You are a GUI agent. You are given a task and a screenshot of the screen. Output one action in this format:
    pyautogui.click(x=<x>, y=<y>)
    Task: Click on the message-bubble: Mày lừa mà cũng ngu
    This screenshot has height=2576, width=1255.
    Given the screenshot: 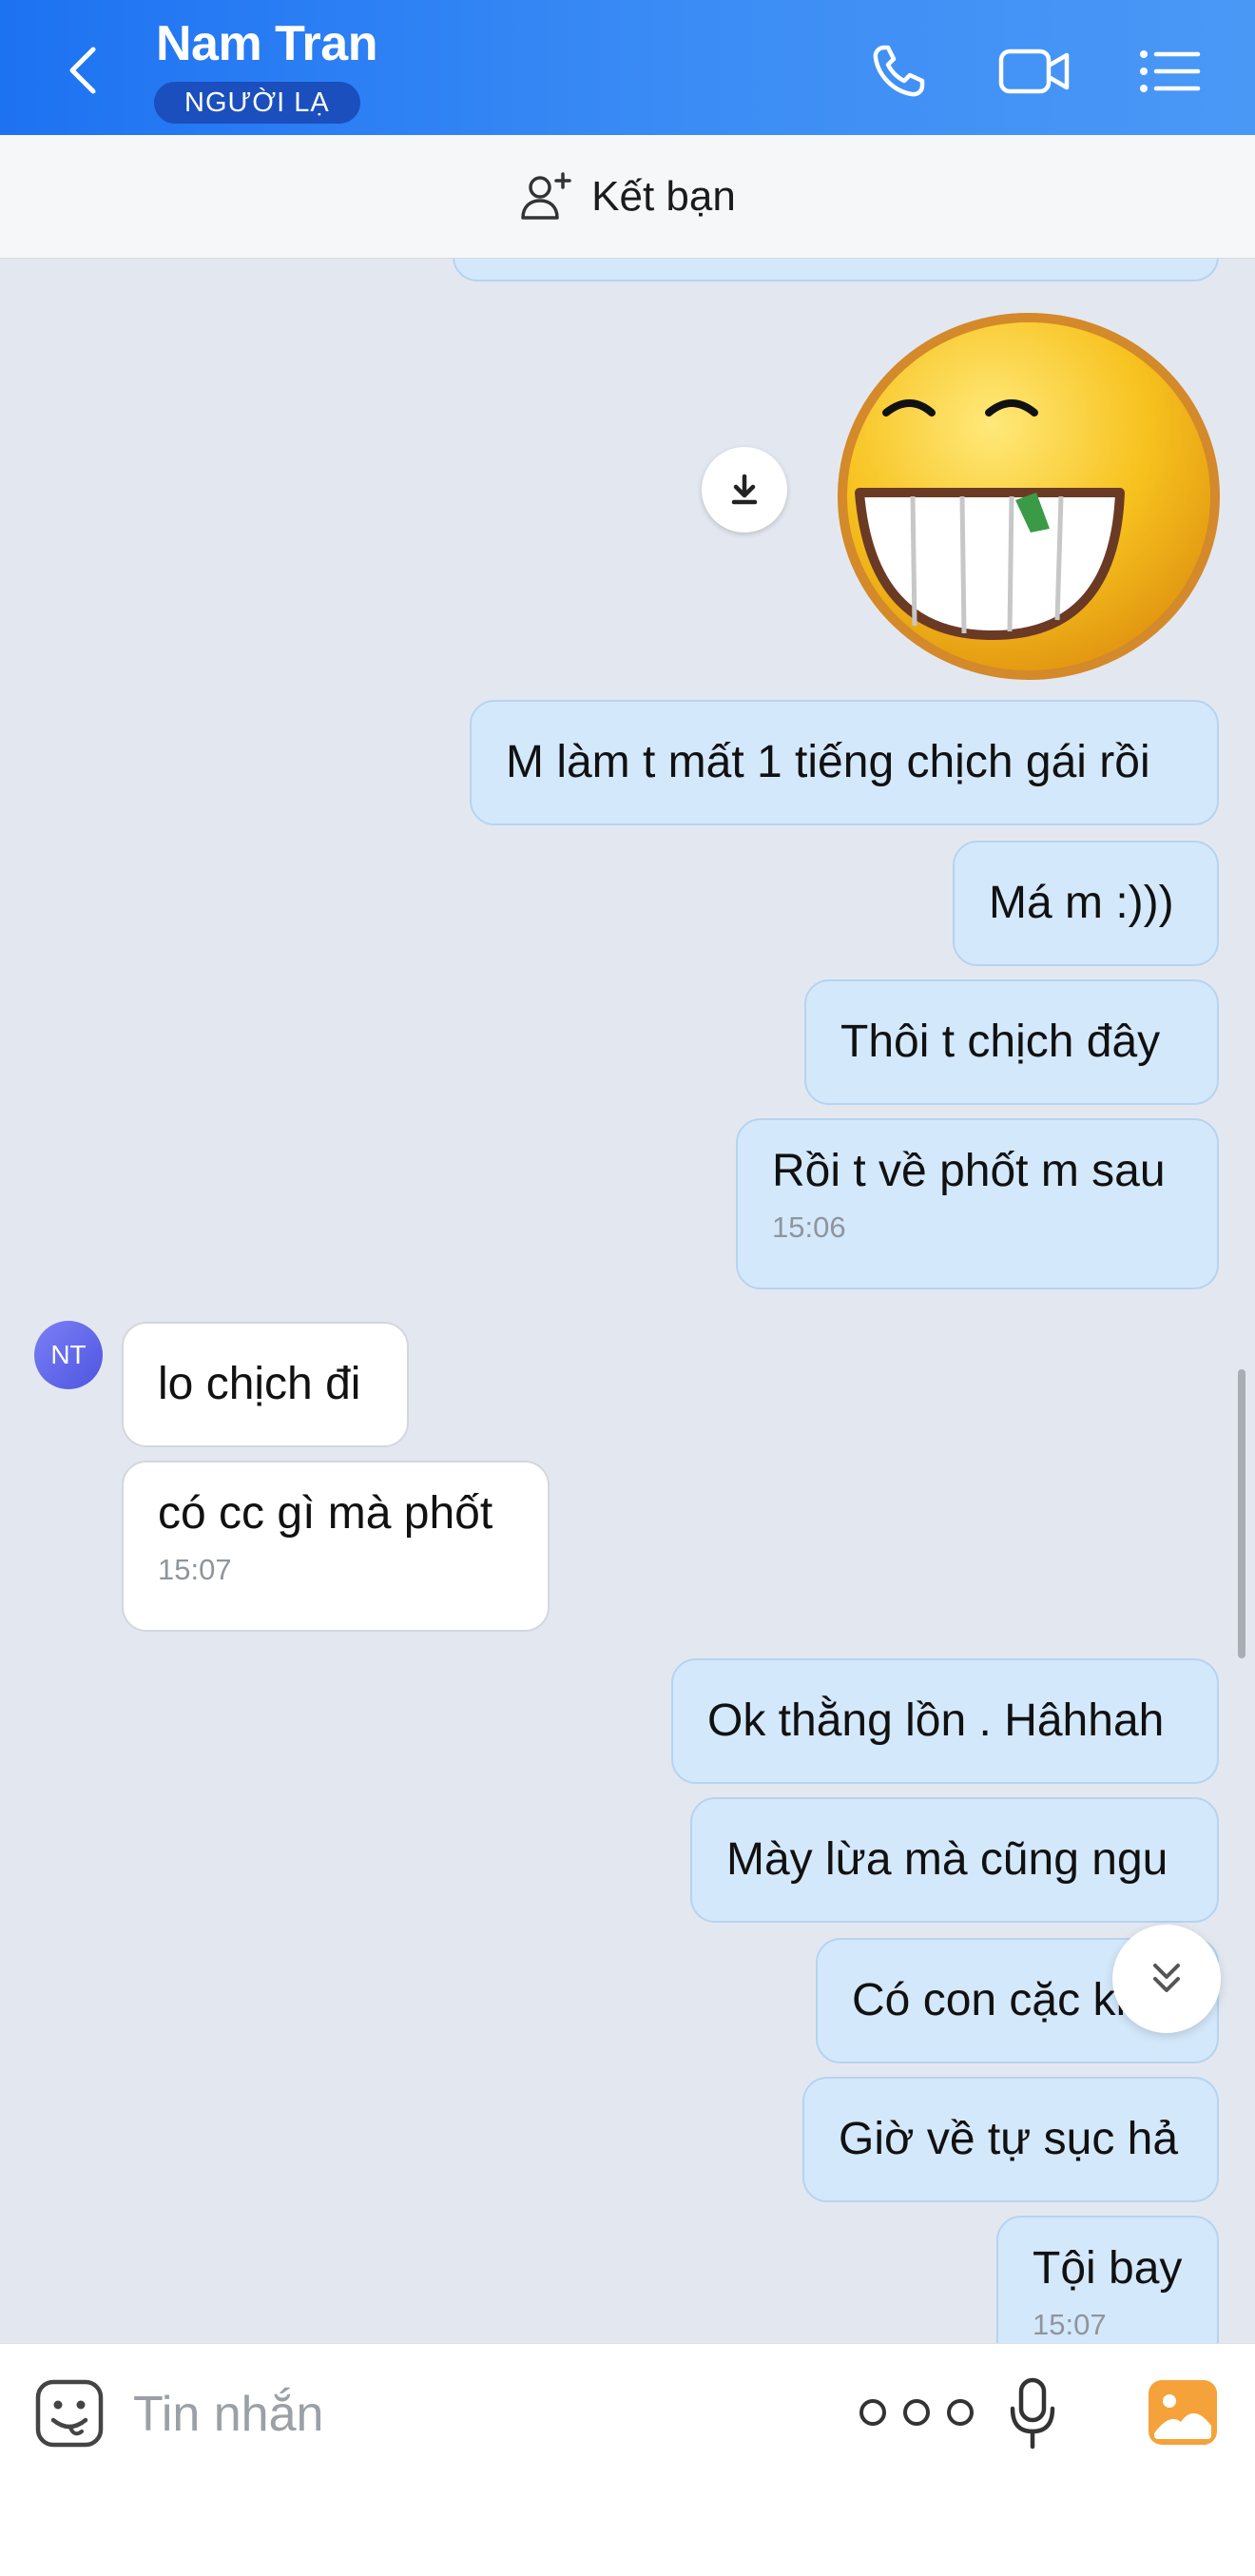 What is the action you would take?
    pyautogui.click(x=954, y=1860)
    